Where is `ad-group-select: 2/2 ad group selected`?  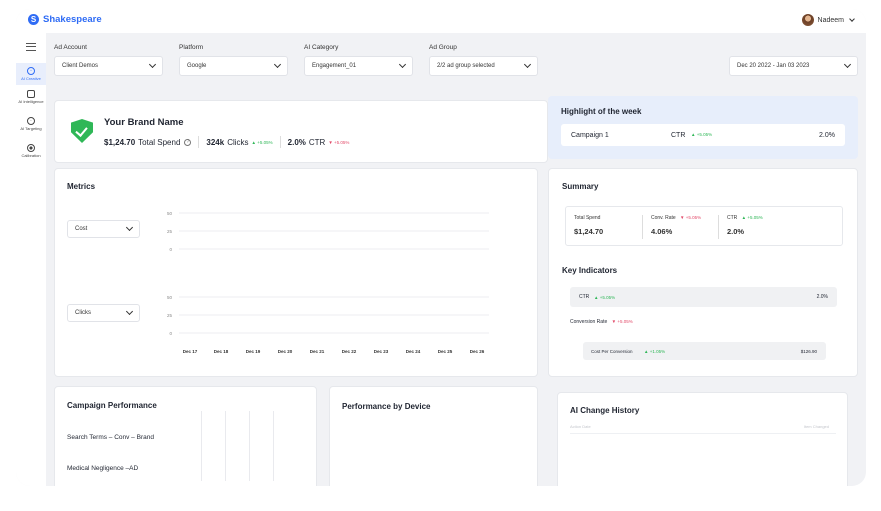
ad-group-select: 2/2 ad group selected is located at coordinates (483, 66).